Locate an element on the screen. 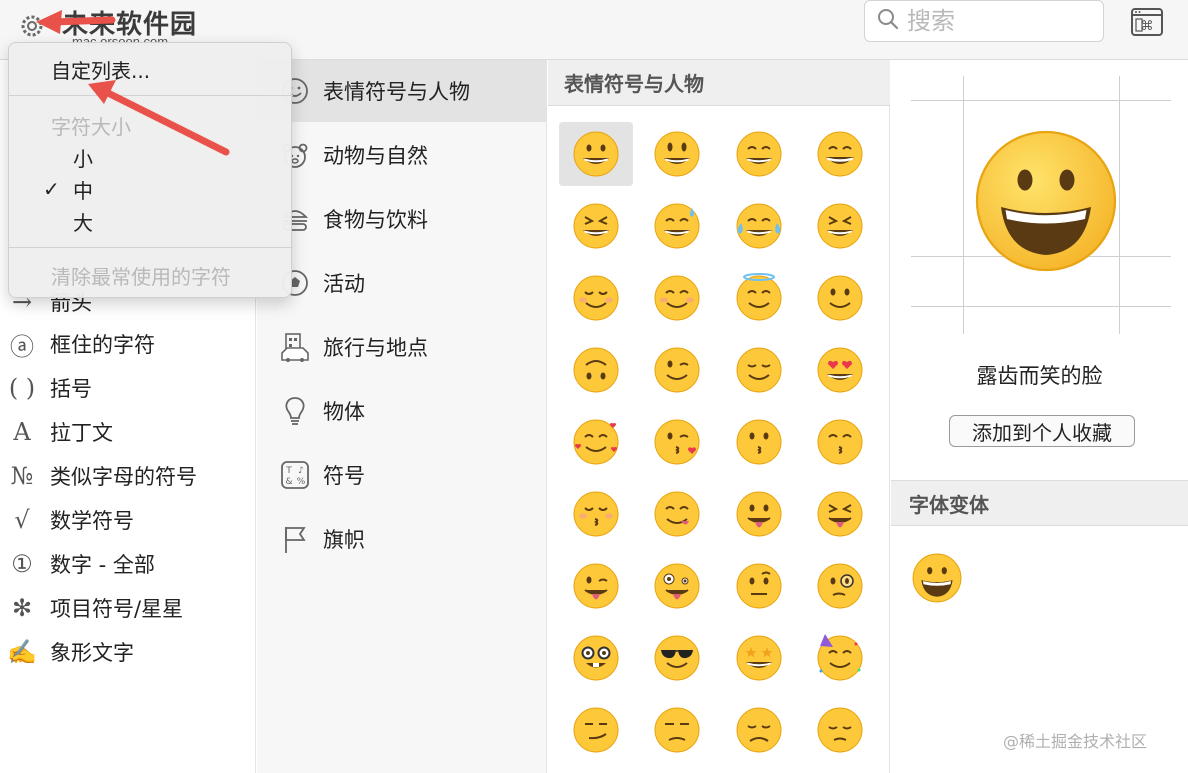  category-food-drink: 食物与饮料 is located at coordinates (402, 219).